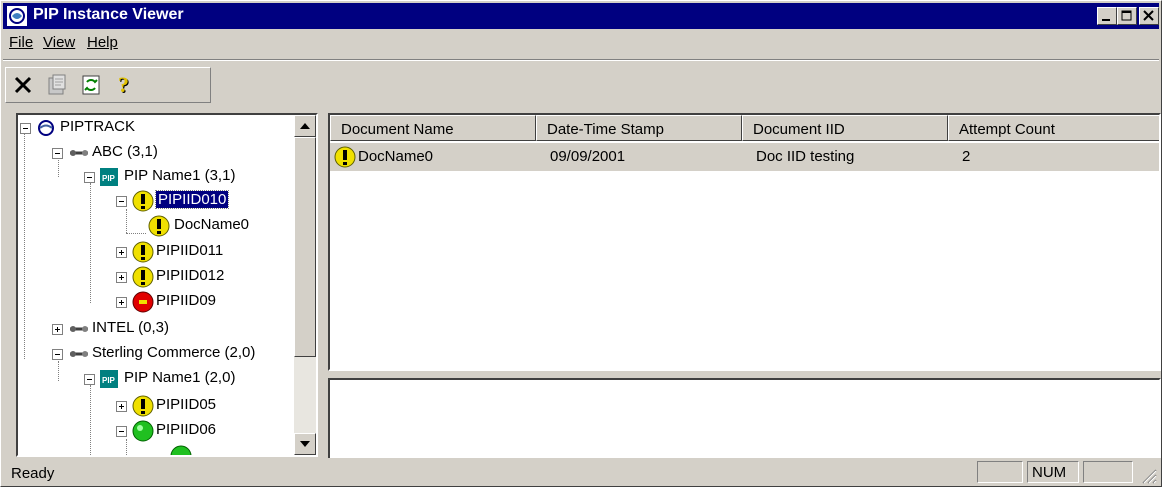  Describe the element at coordinates (581, 60) in the screenshot. I see `menu-separator` at that location.